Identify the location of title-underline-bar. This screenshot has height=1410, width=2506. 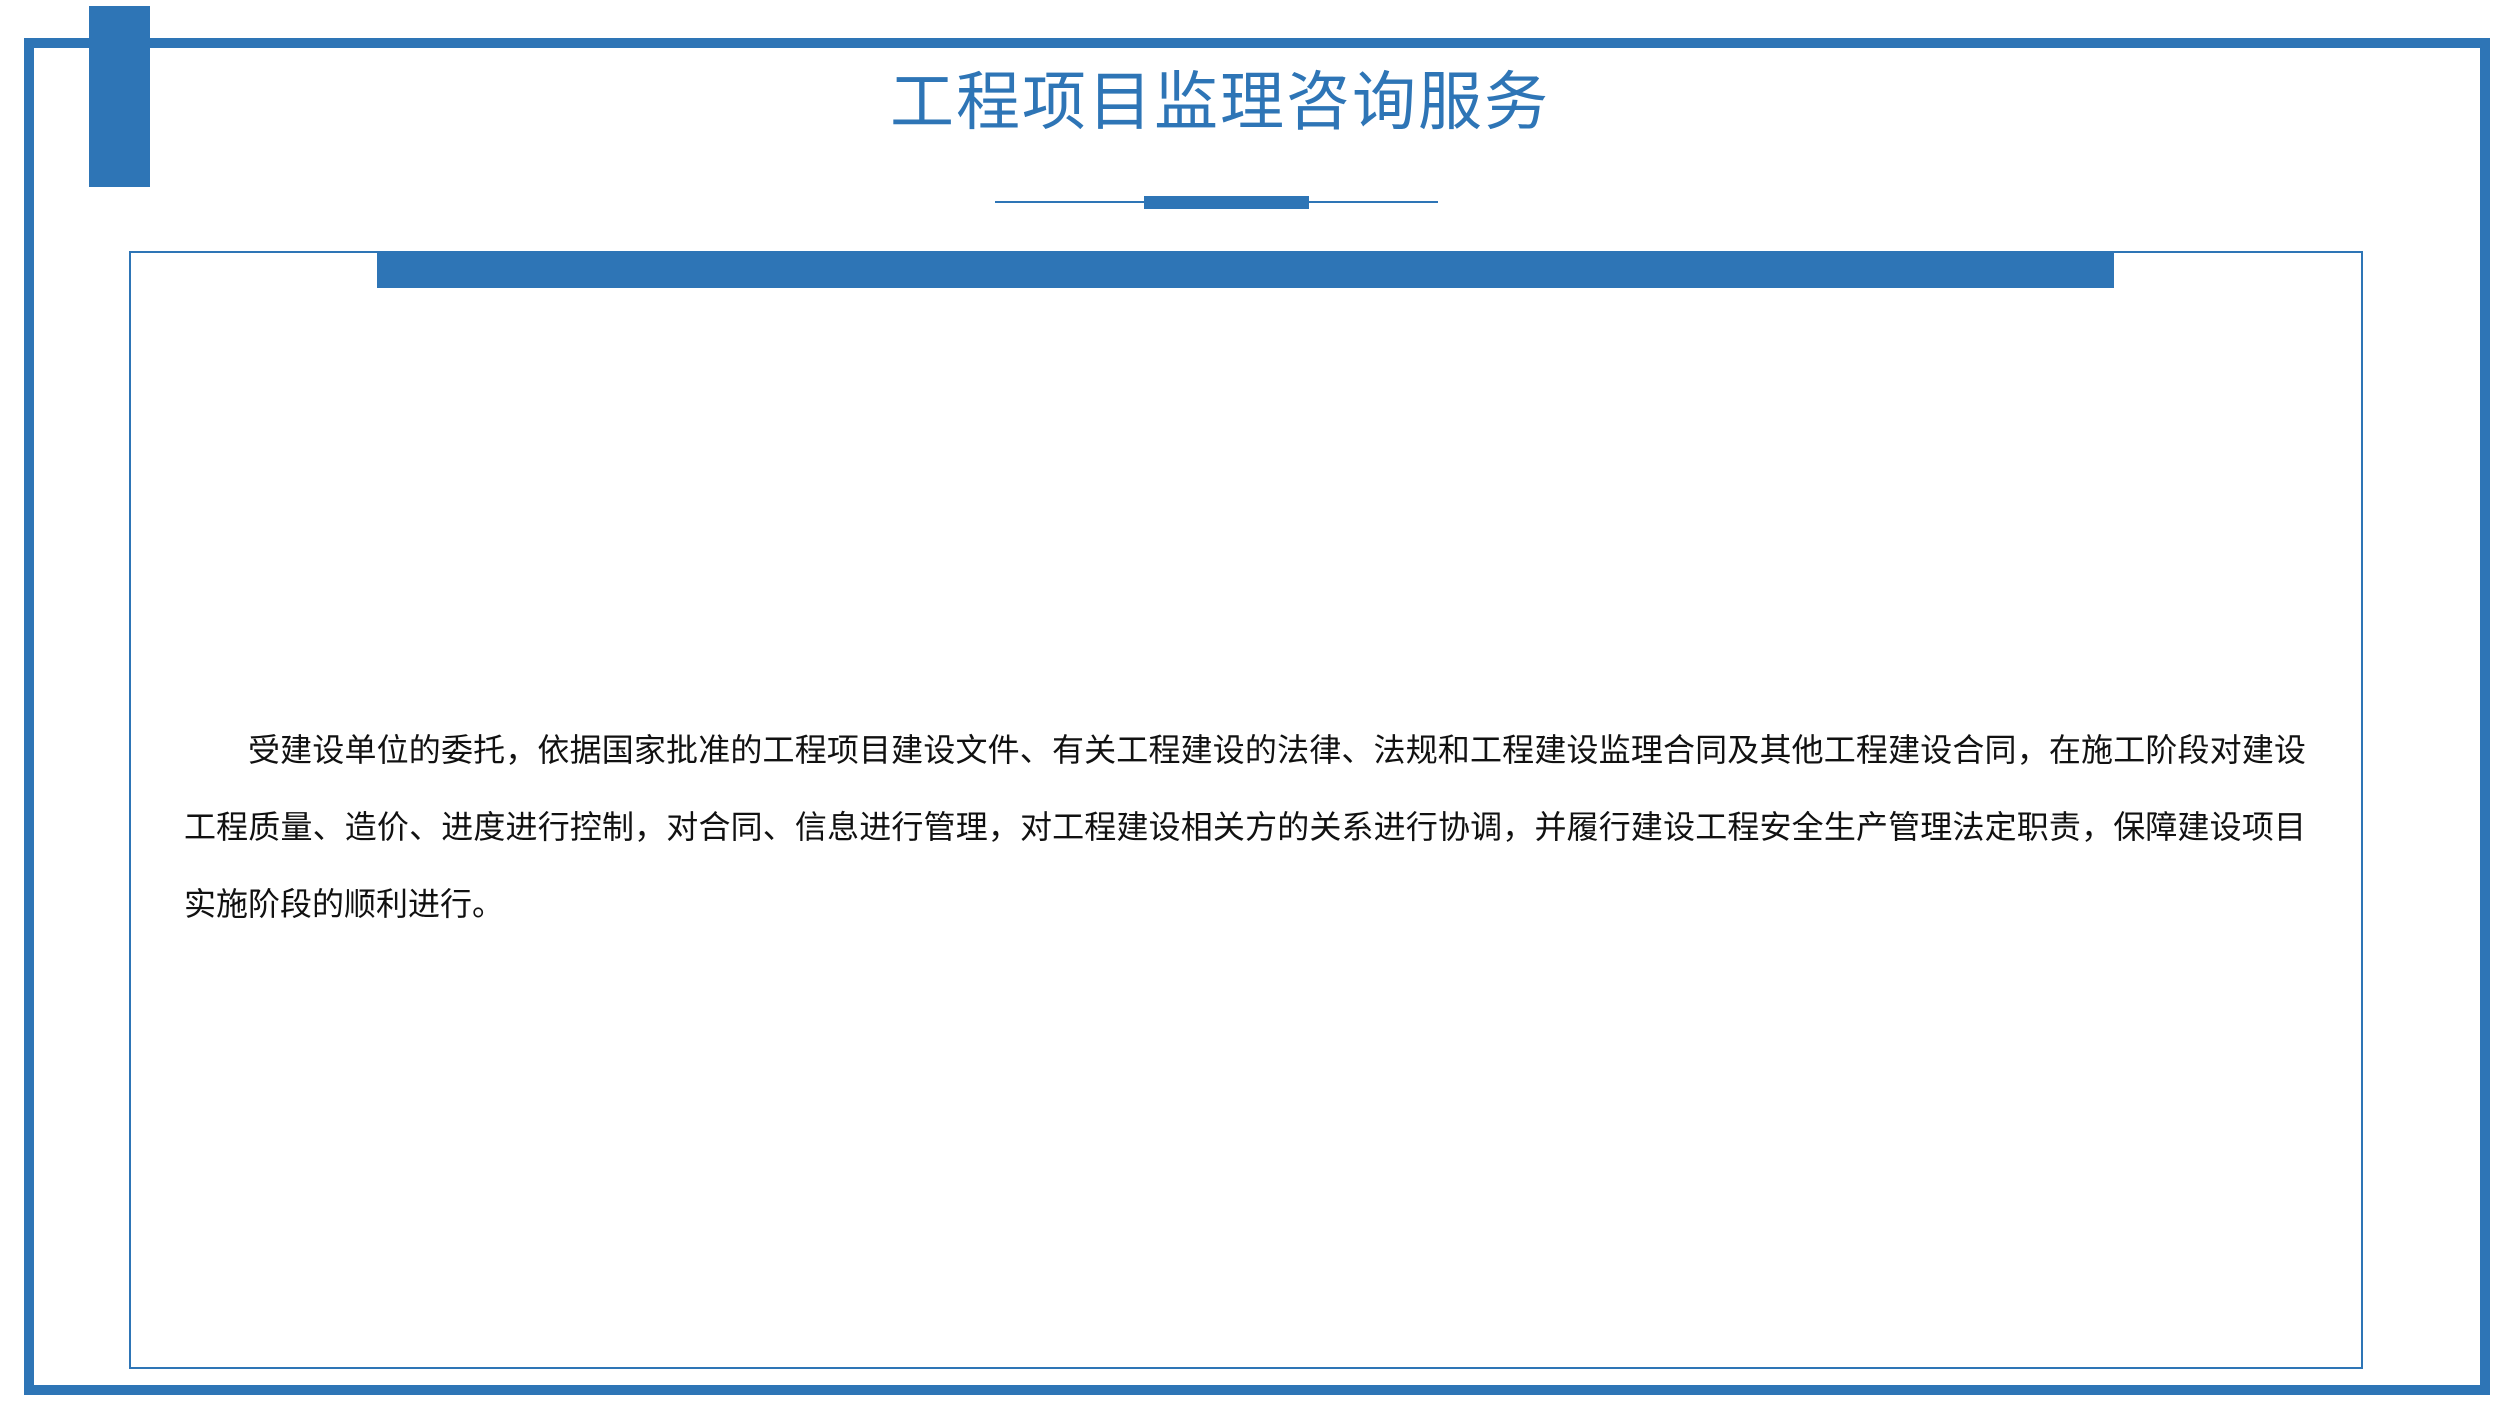
(1226, 202).